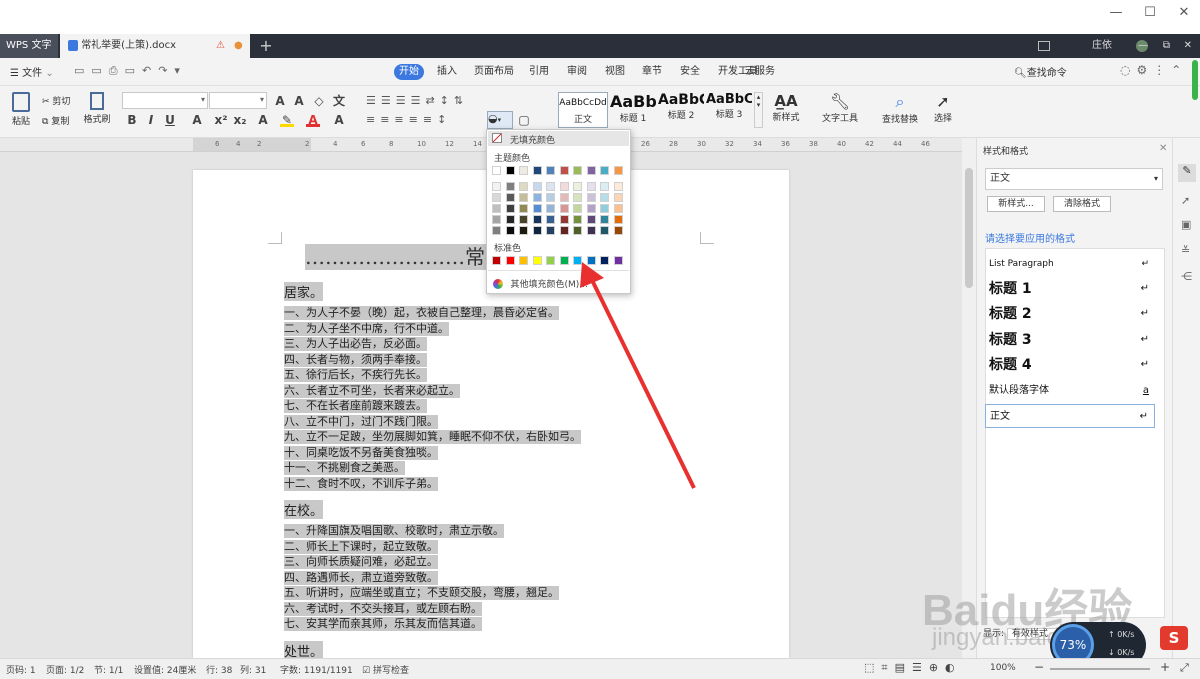 Image resolution: width=1200 pixels, height=679 pixels. I want to click on style-default-font-item: 默认段落字体 a, so click(1070, 391).